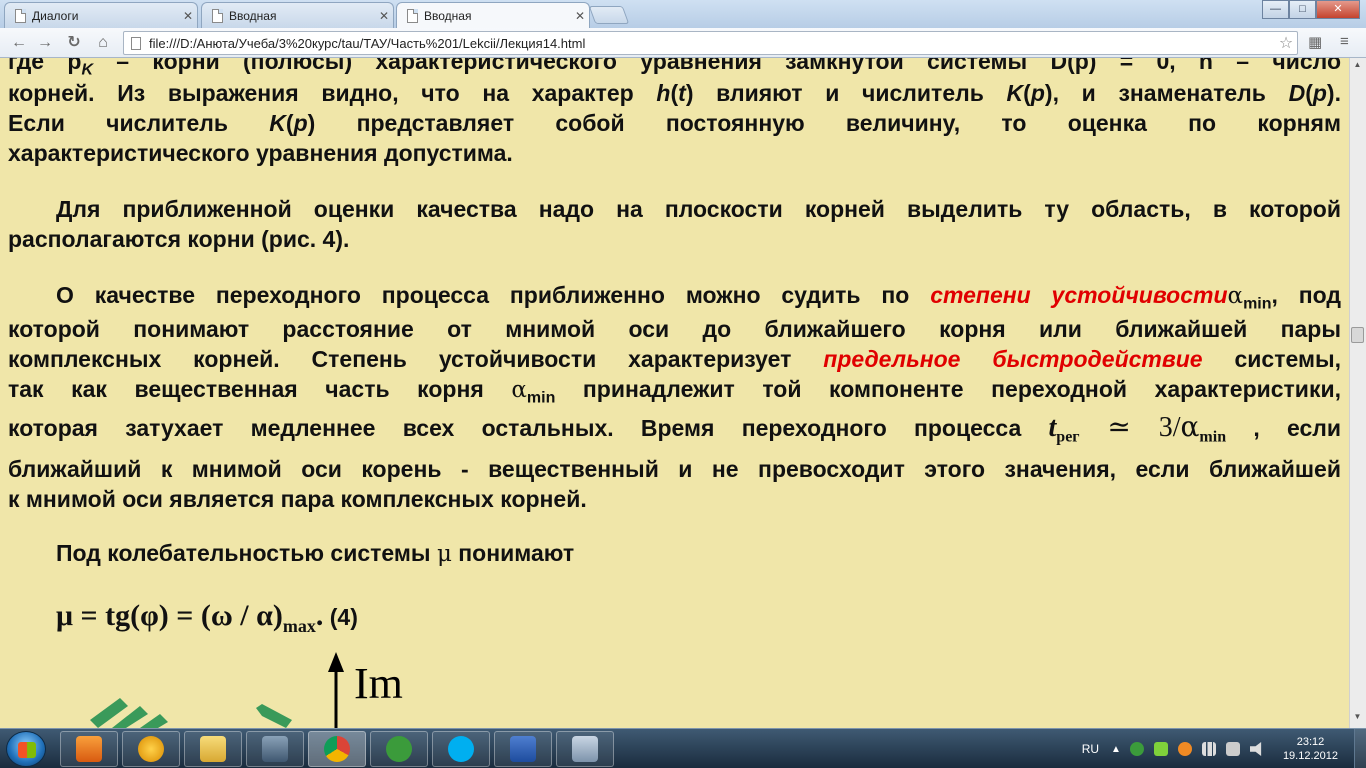 This screenshot has width=1366, height=768. What do you see at coordinates (1160, 749) in the screenshot?
I see `network-tray-icon` at bounding box center [1160, 749].